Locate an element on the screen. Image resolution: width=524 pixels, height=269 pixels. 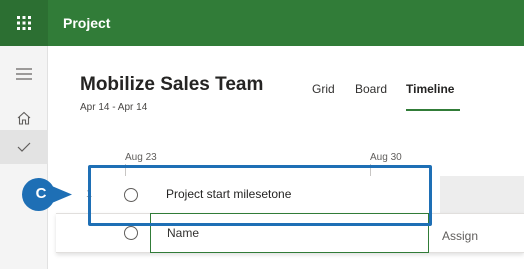
hamburger-icon is located at coordinates (24, 74).